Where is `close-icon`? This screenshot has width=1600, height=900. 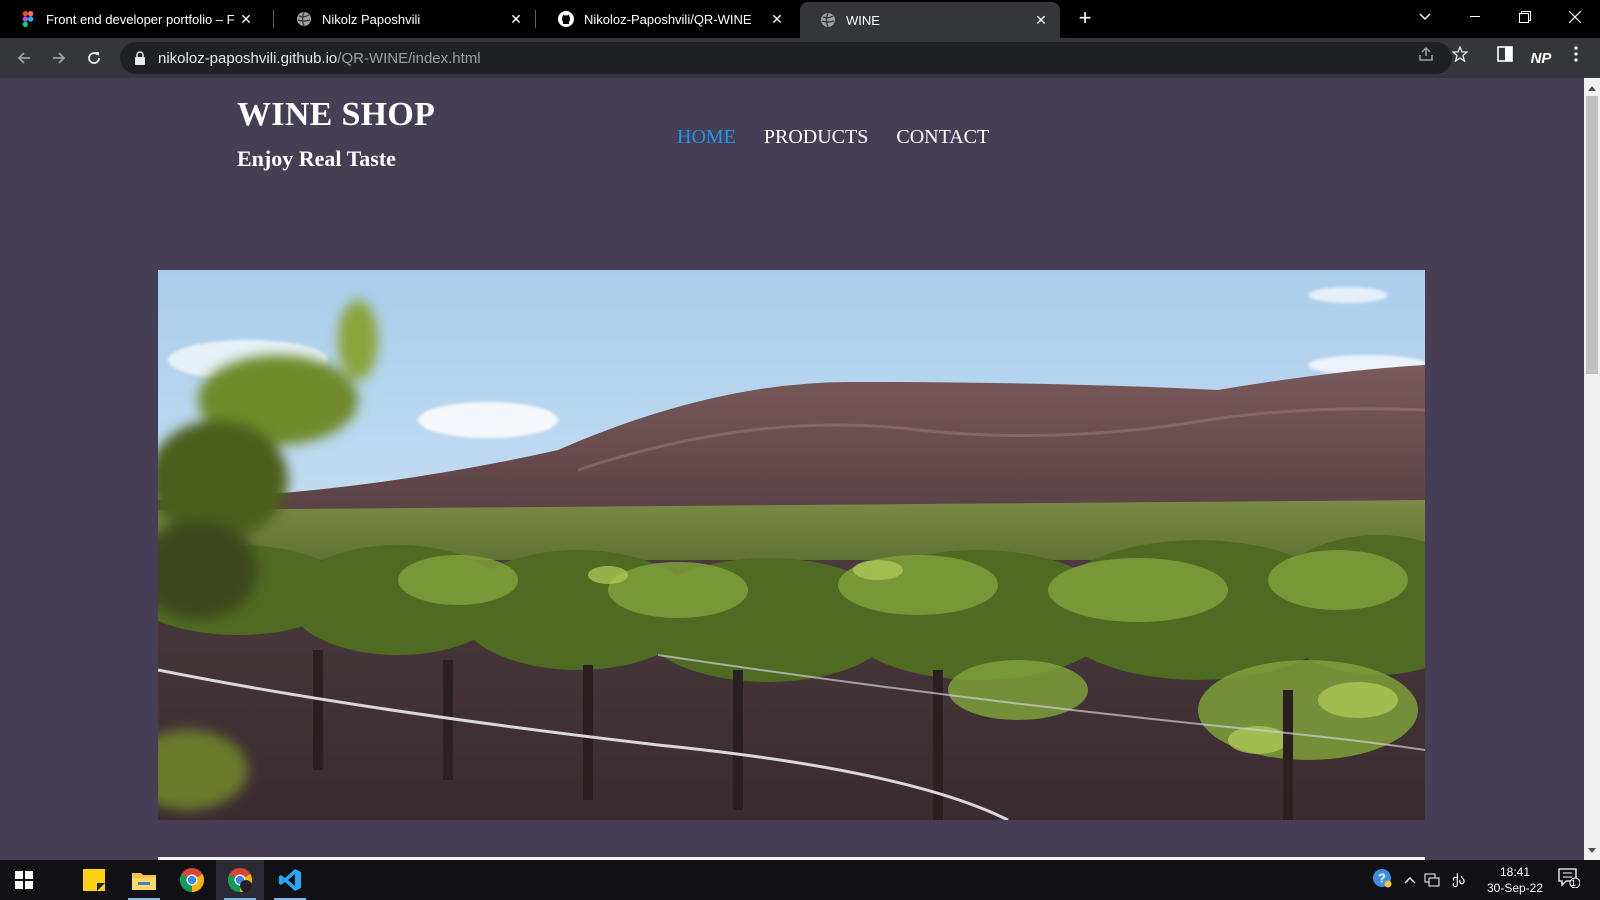
close-icon is located at coordinates (1575, 17).